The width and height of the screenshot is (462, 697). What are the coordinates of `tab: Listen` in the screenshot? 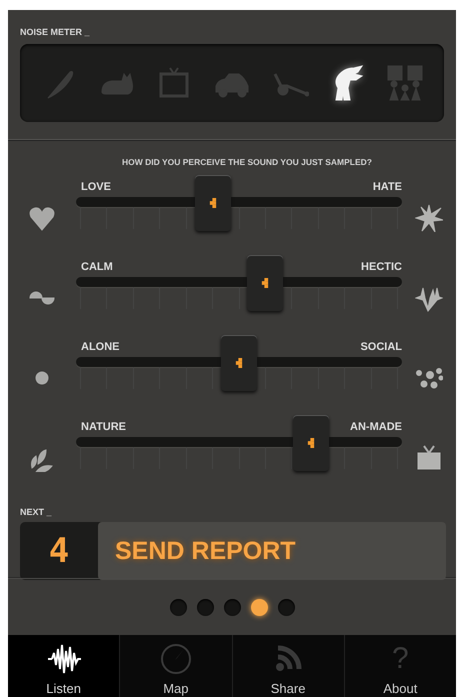 It's located at (64, 666).